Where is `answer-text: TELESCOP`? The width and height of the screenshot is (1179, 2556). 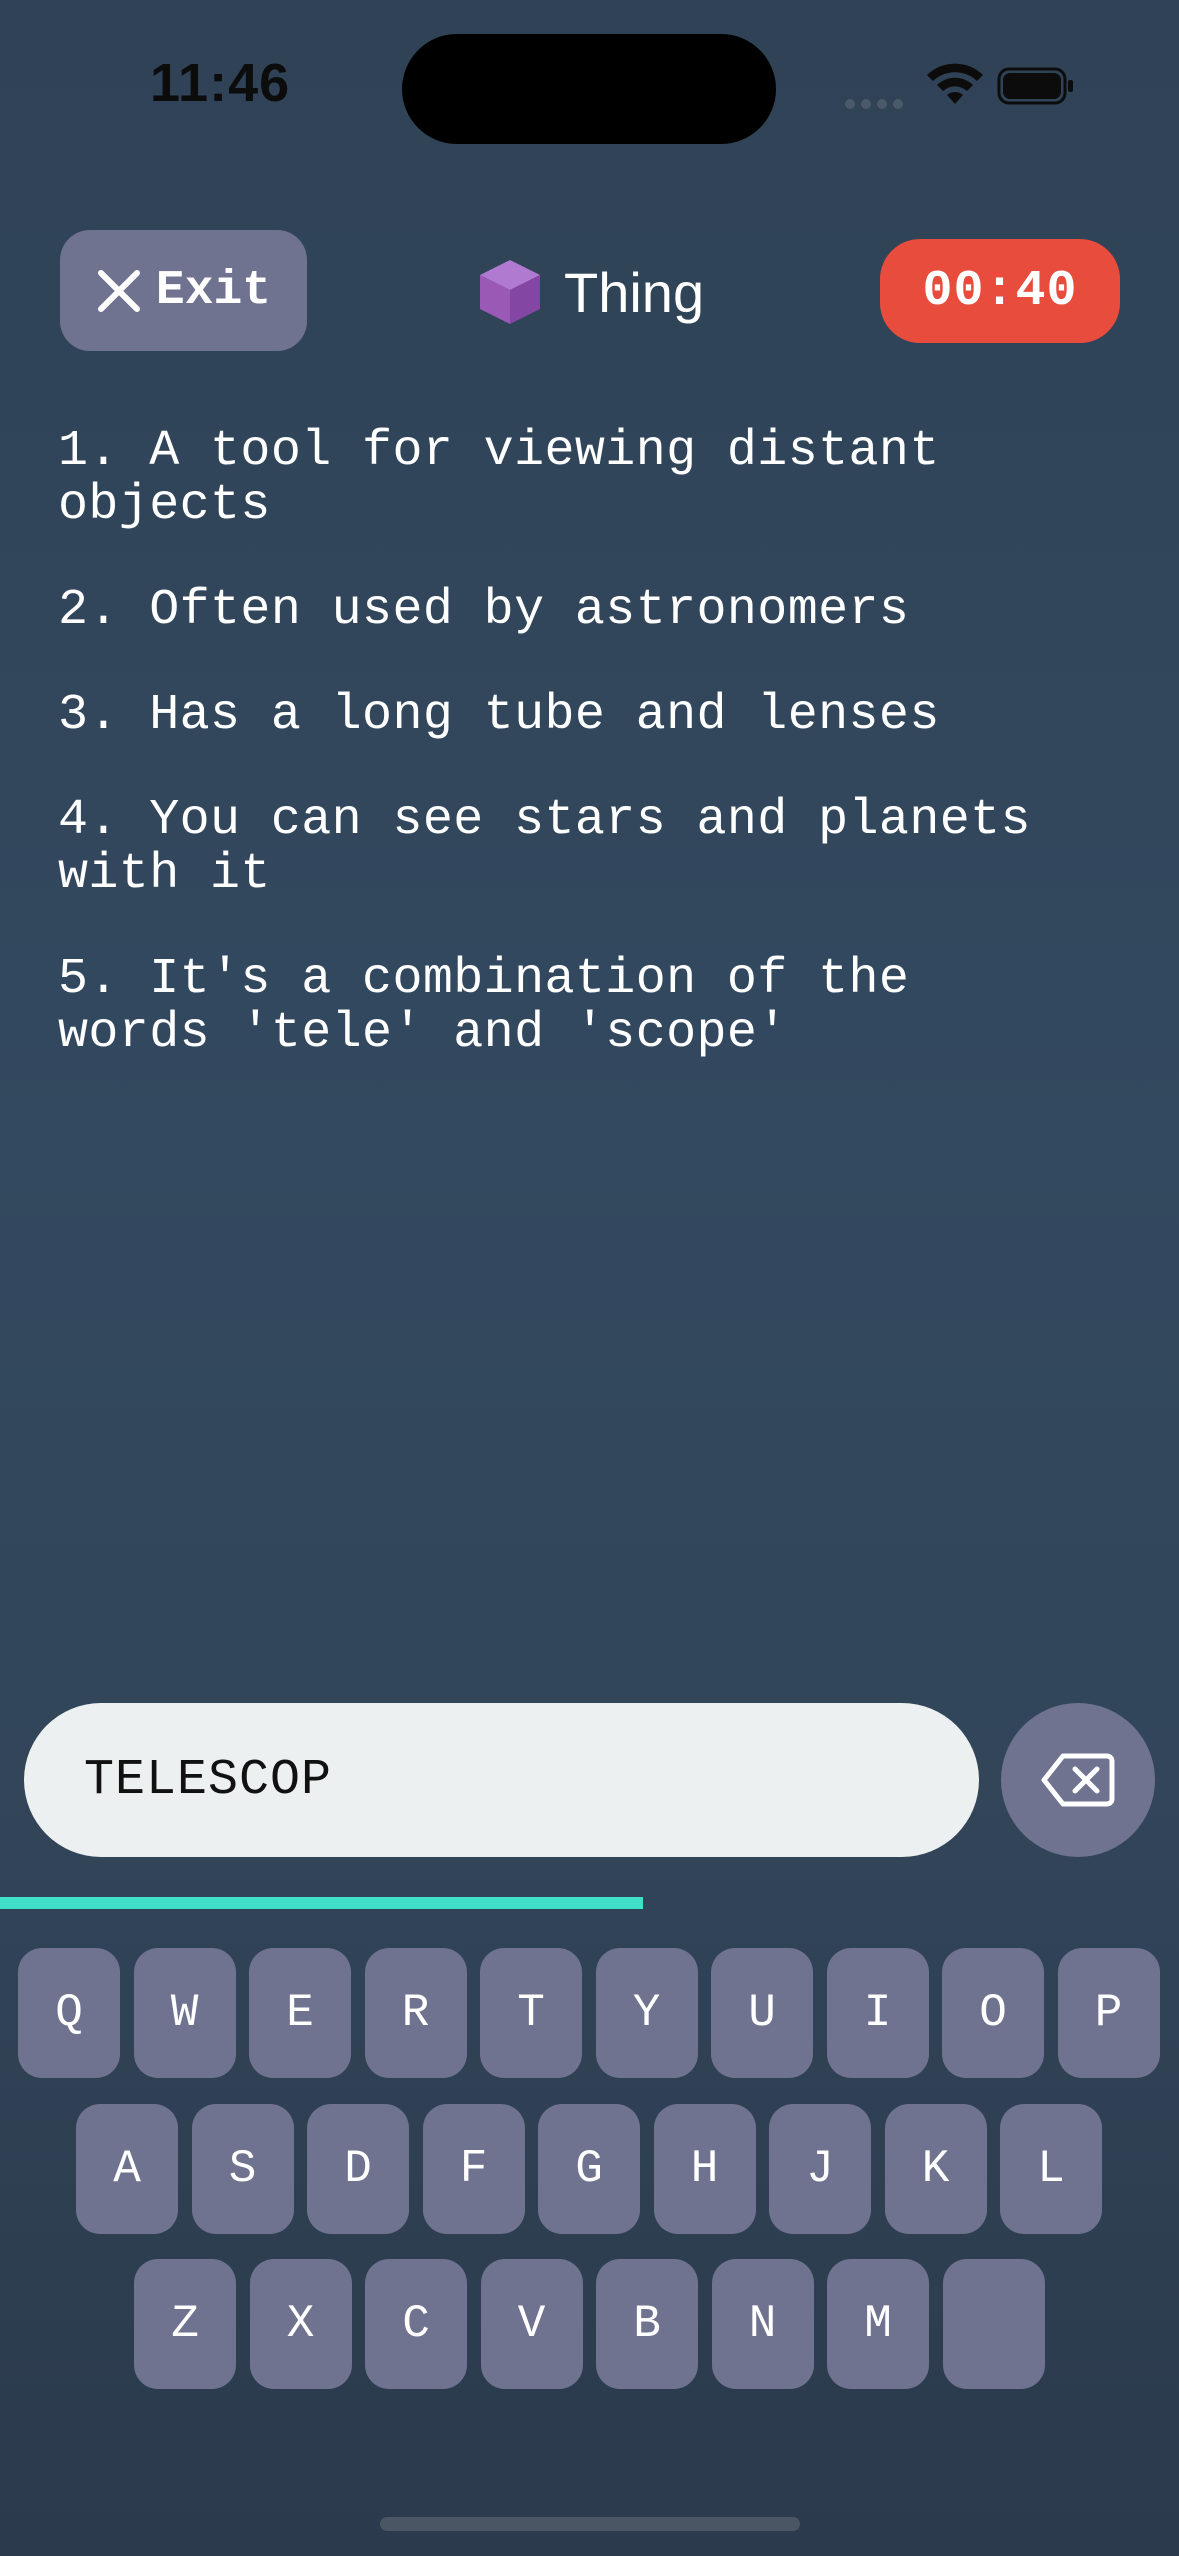 answer-text: TELESCOP is located at coordinates (208, 1780).